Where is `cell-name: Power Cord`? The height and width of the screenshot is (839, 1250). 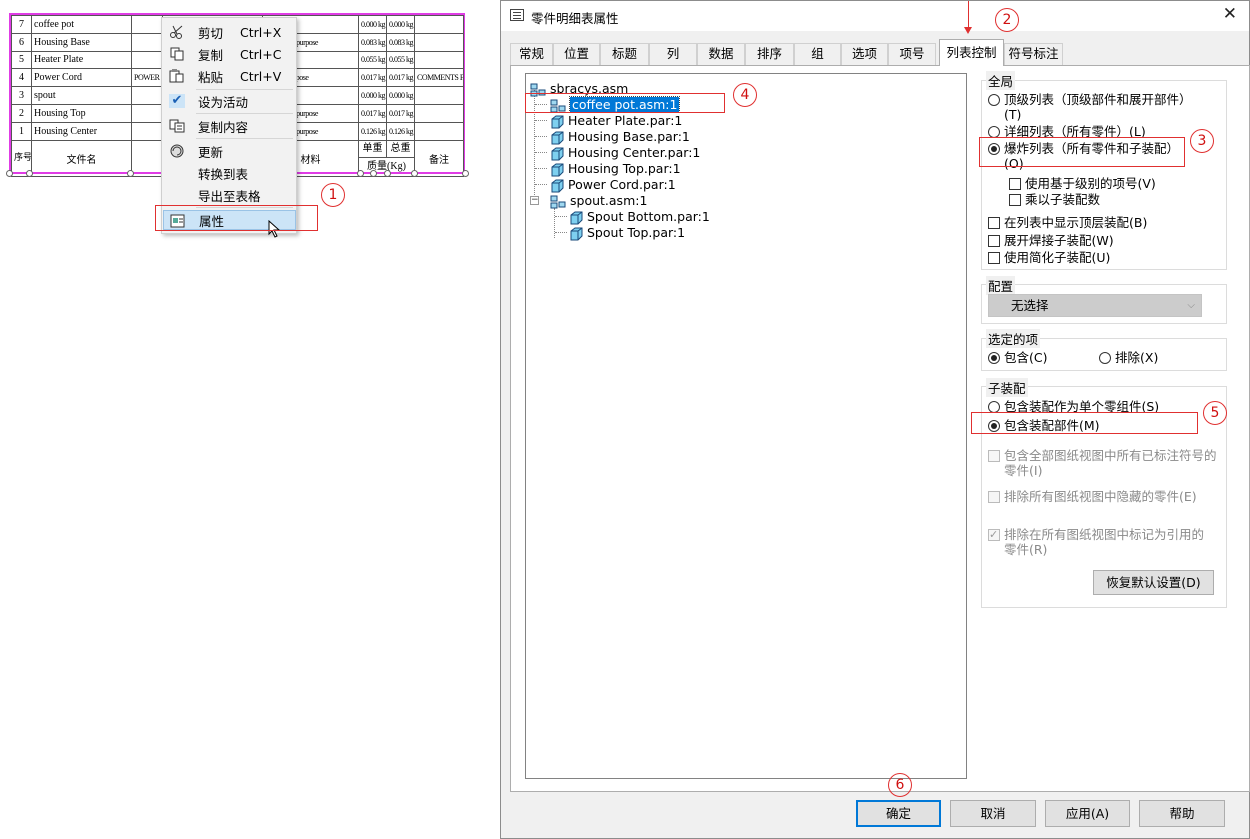
cell-name: Power Cord is located at coordinates (81, 78).